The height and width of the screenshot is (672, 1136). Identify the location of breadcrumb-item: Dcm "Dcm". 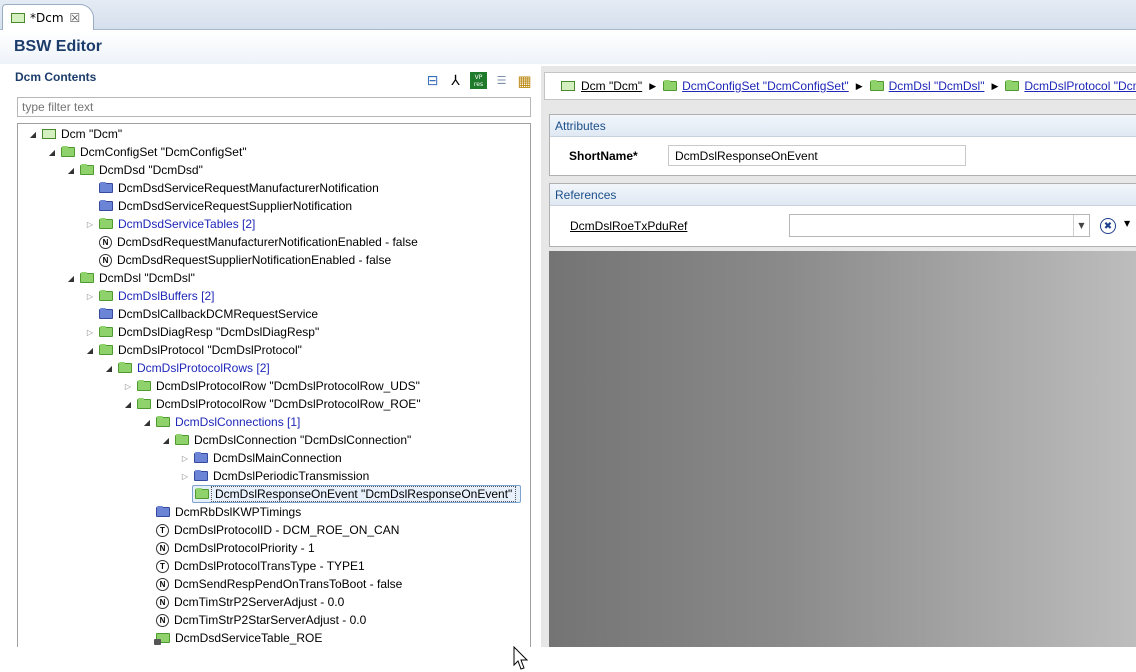
(601, 86).